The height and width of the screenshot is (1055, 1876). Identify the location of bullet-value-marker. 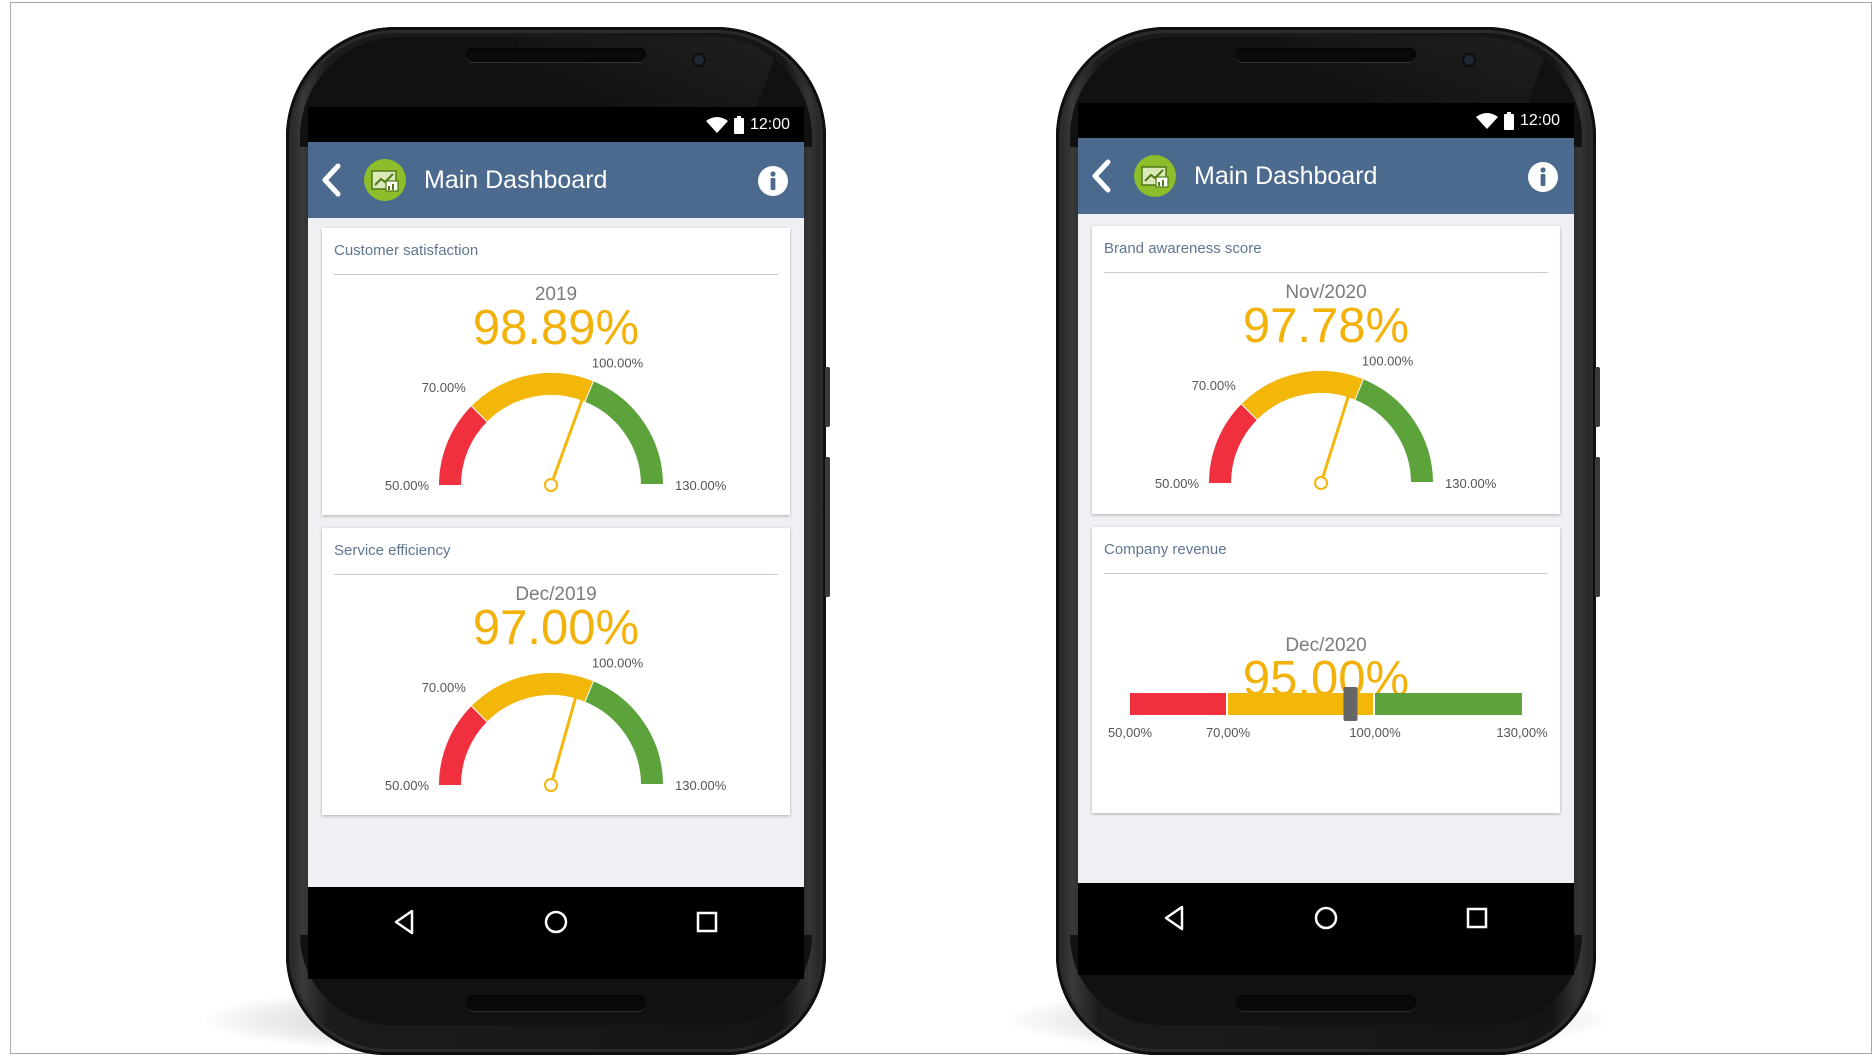
(1350, 704).